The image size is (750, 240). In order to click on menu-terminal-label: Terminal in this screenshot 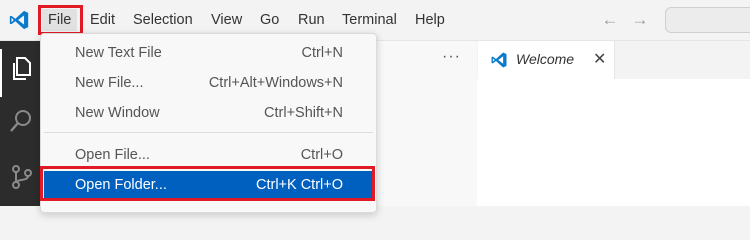, I will do `click(369, 20)`.